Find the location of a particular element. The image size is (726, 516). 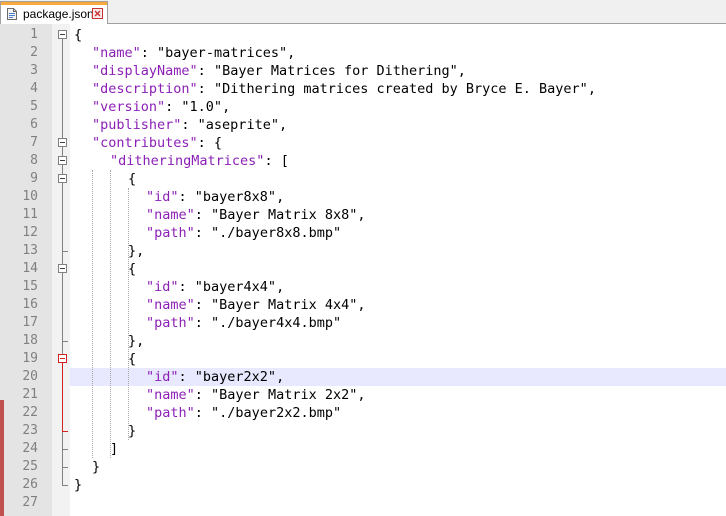

json-value: "bayer2x2" is located at coordinates (235, 377).